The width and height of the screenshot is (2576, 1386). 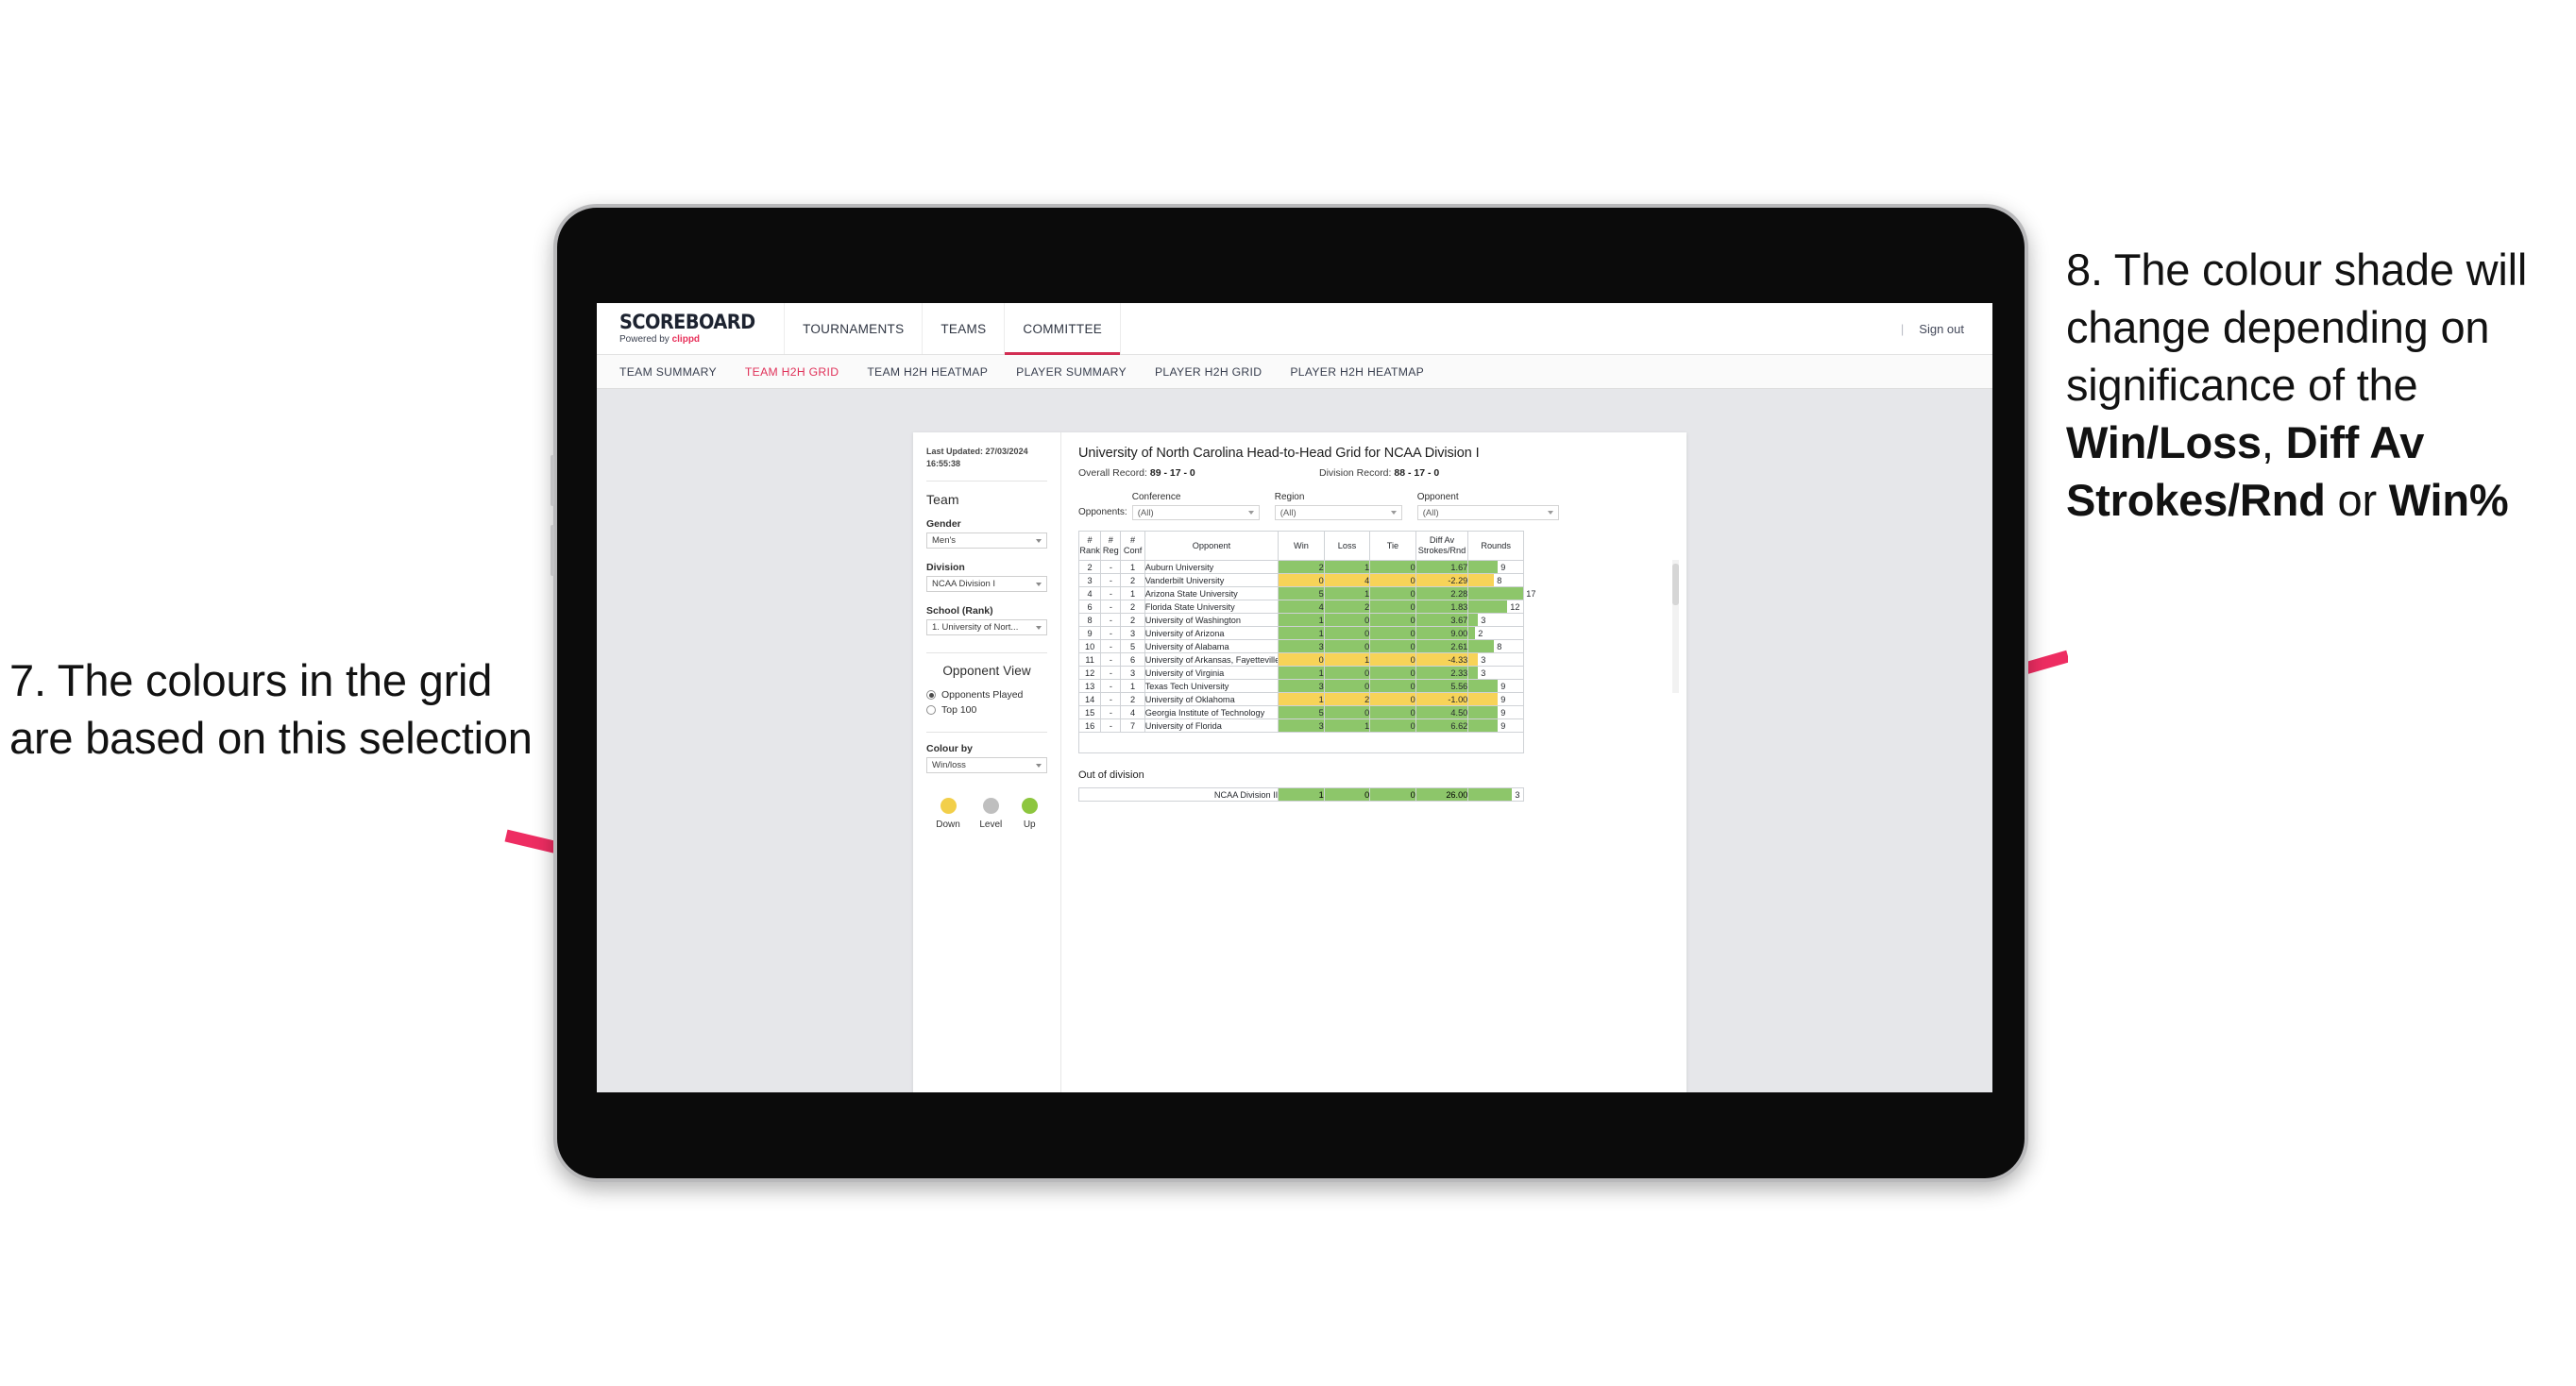 I want to click on conference-filter: Conference (All), so click(x=1195, y=506).